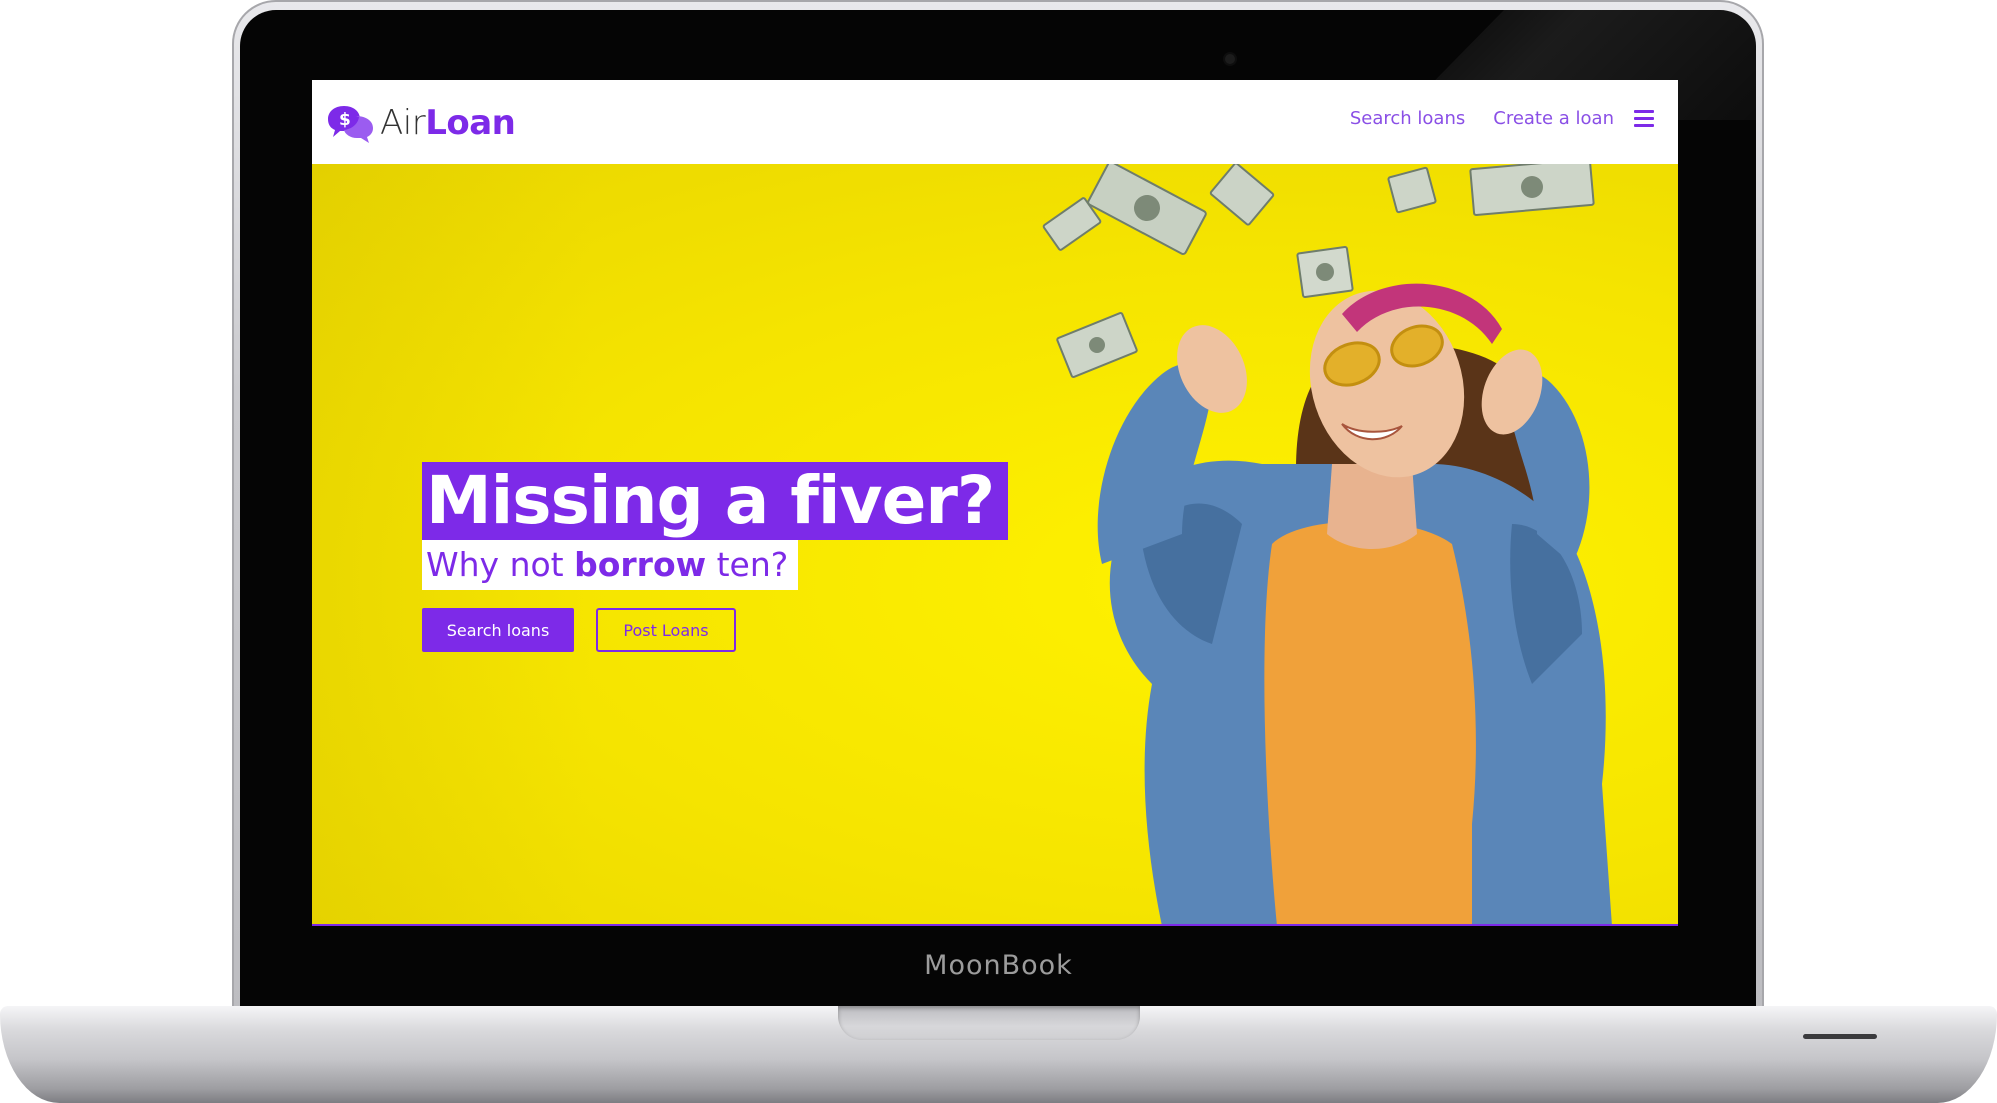 Image resolution: width=1997 pixels, height=1103 pixels. I want to click on hero-headline: Missing a fiver?, so click(715, 501).